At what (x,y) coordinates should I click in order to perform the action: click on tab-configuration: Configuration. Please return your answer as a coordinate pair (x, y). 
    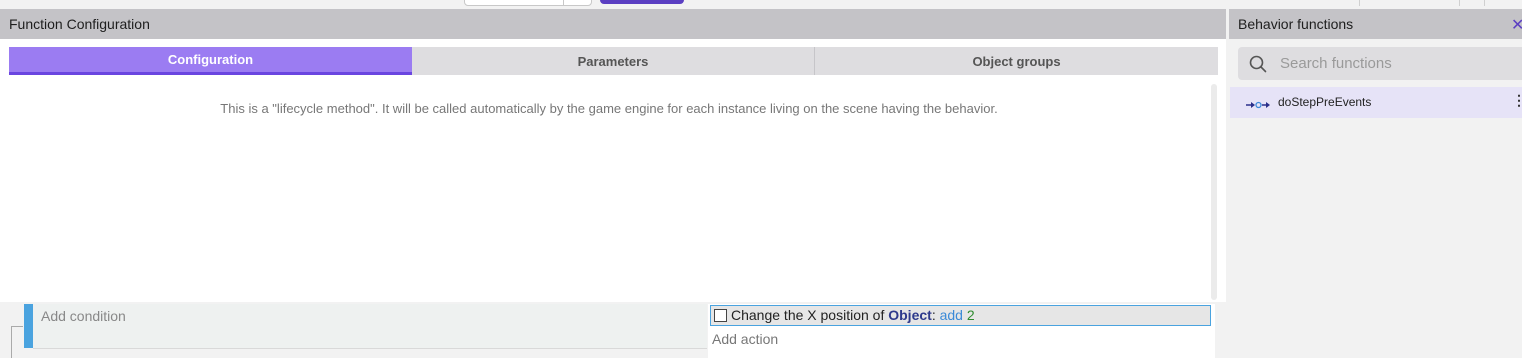
    Looking at the image, I should click on (210, 61).